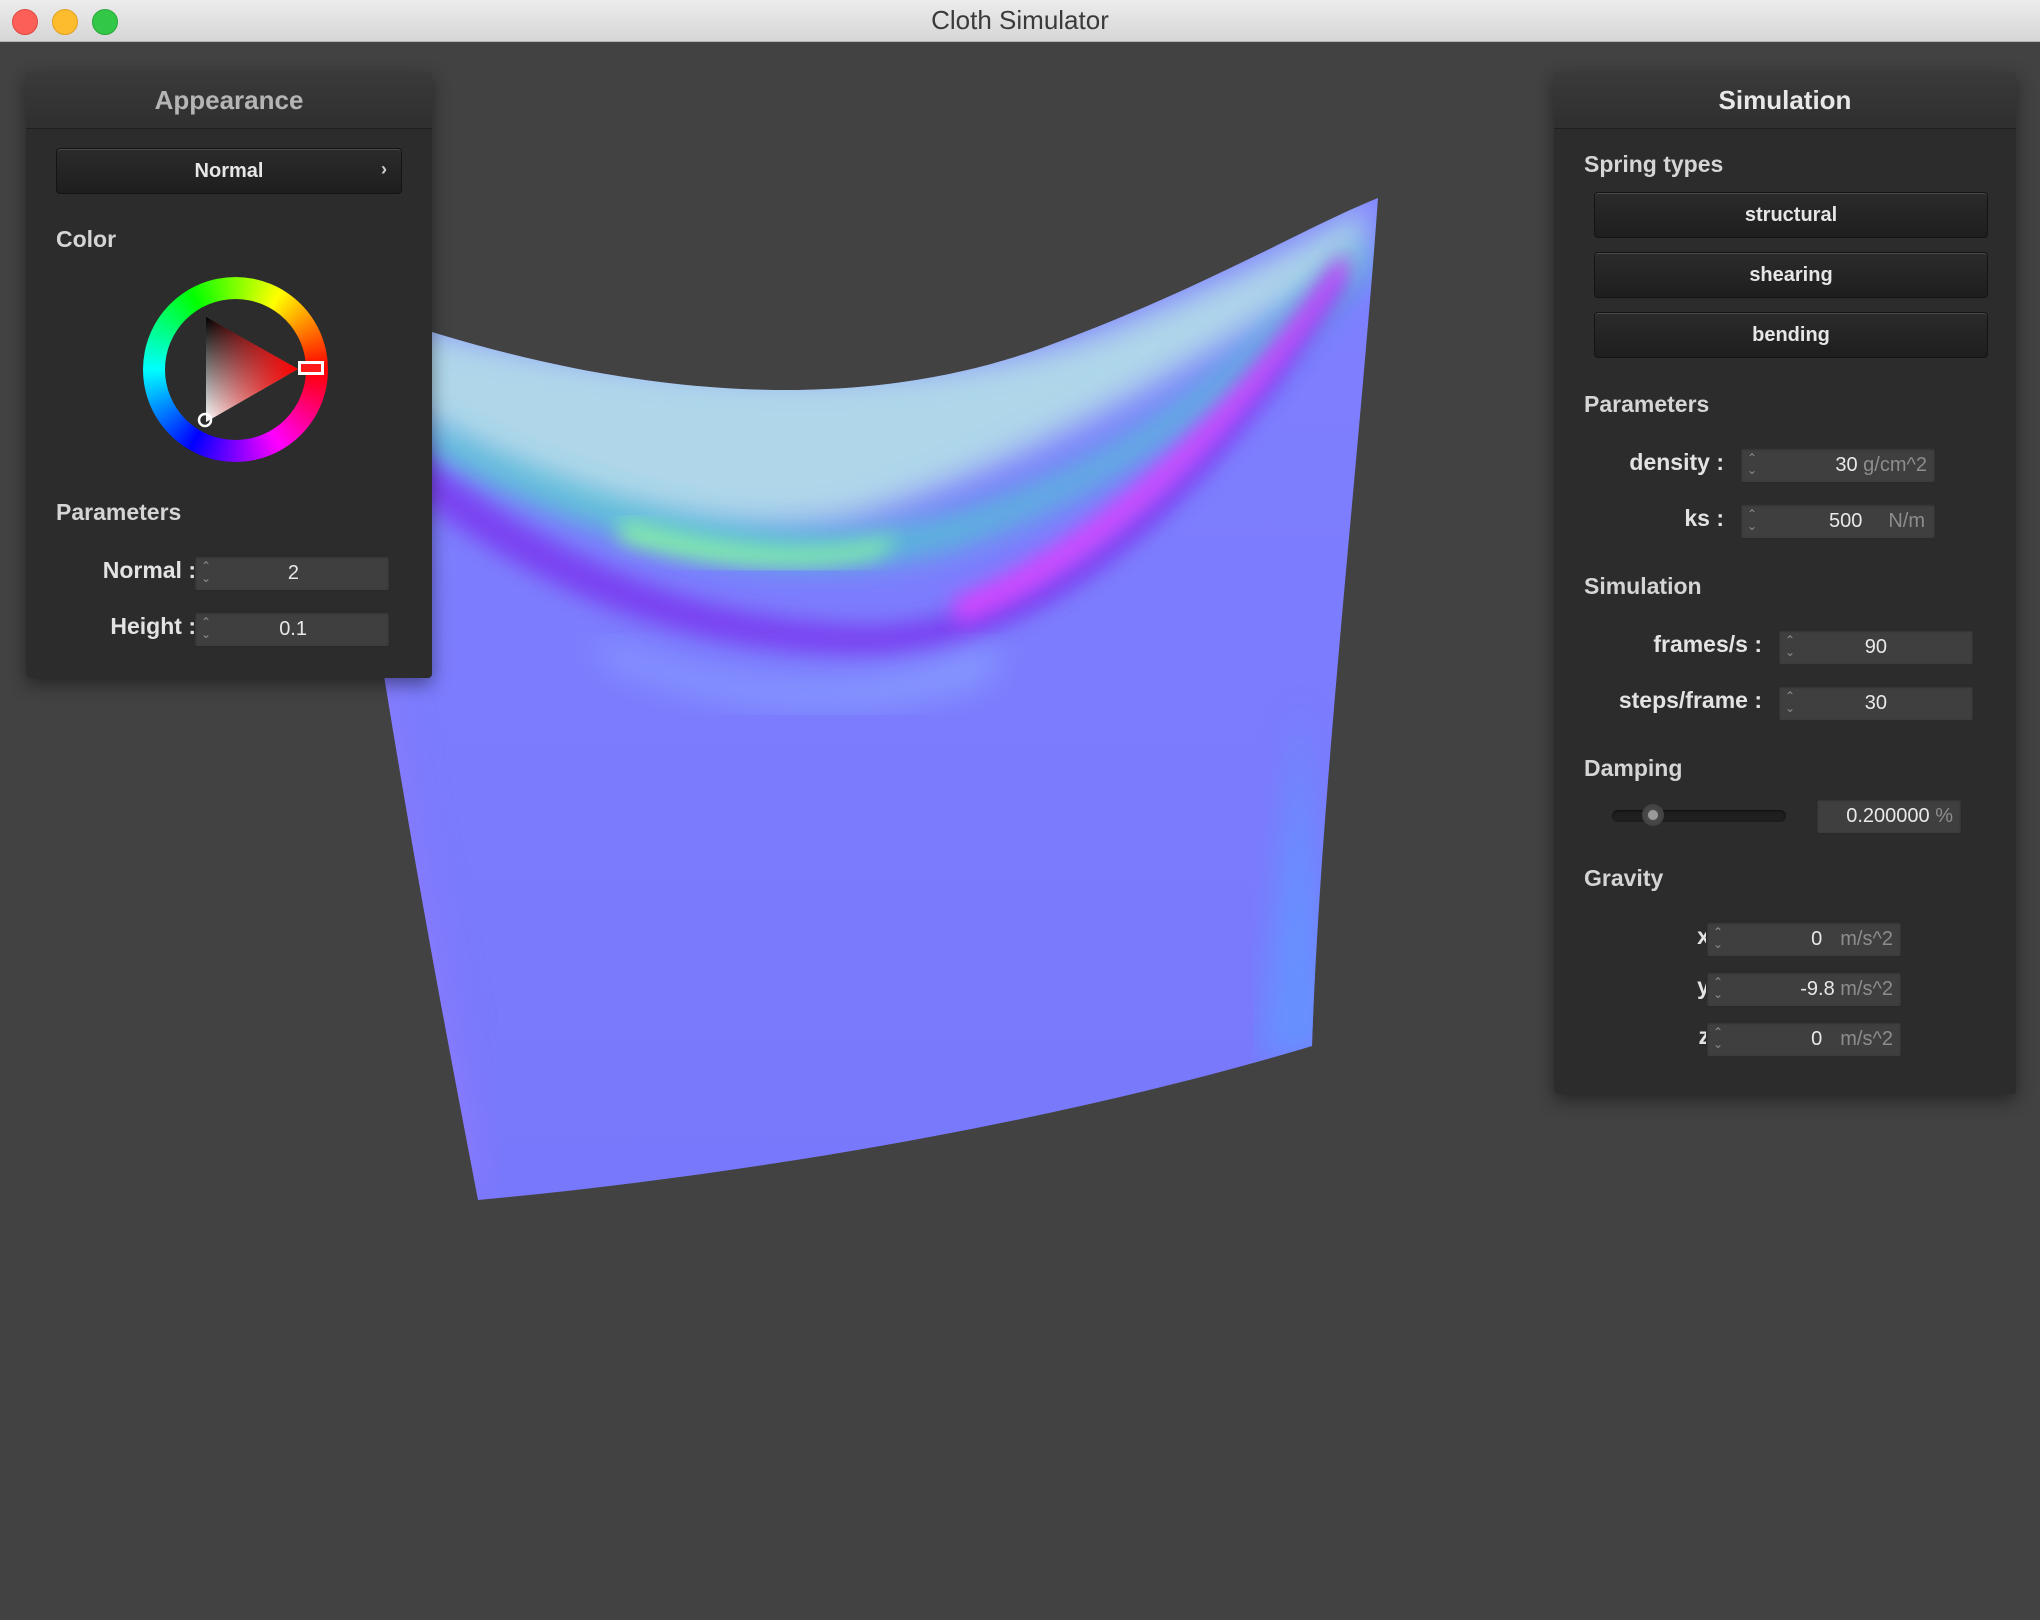 The height and width of the screenshot is (1620, 2040). What do you see at coordinates (1817, 1039) in the screenshot?
I see `gravity-z-value: 0` at bounding box center [1817, 1039].